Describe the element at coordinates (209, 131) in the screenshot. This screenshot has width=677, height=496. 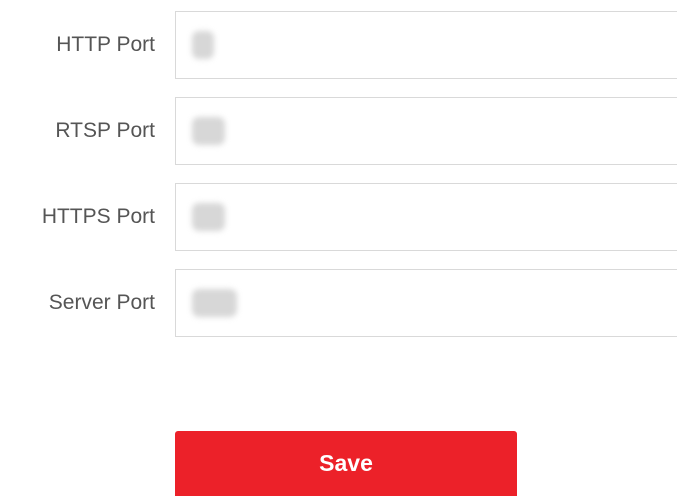
I see `rtsp-port-value: 554` at that location.